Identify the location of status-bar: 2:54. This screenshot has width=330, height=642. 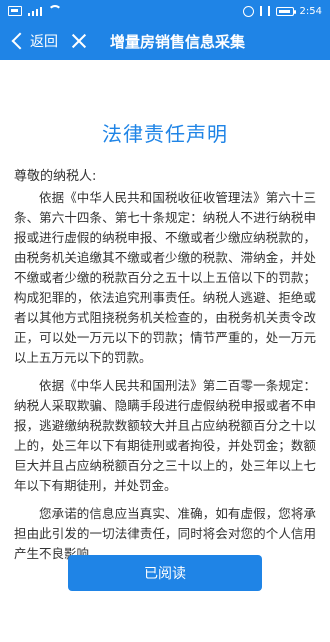
(165, 11).